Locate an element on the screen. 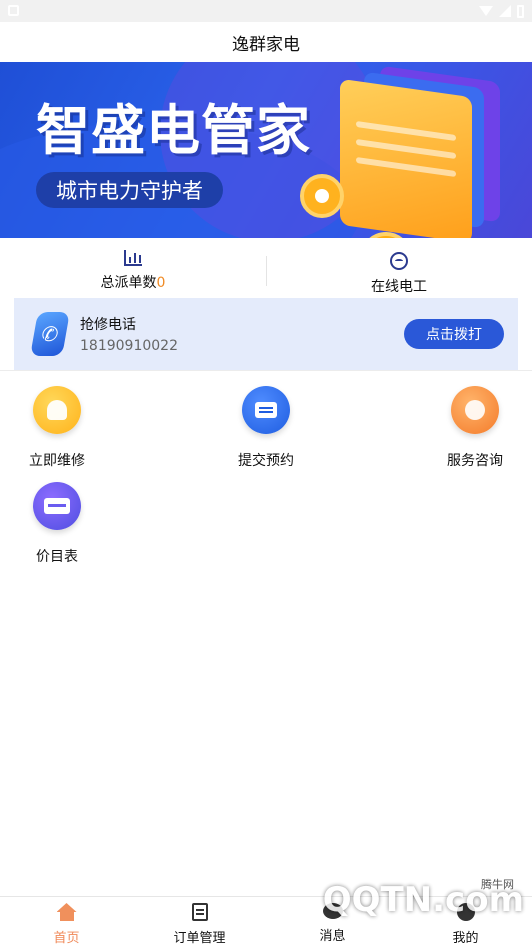 The image size is (532, 946). stats-row: 总派单数0 在线电工 is located at coordinates (266, 268).